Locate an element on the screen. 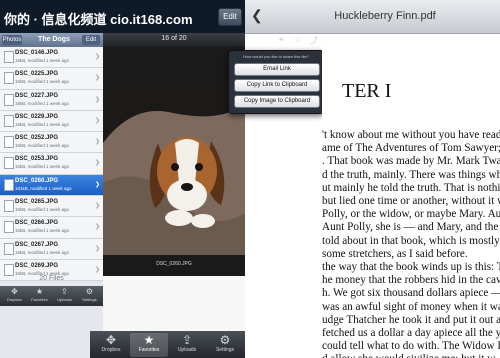 Image resolution: width=500 pixels, height=358 pixels. gear-icon: ⚙ is located at coordinates (89, 291).